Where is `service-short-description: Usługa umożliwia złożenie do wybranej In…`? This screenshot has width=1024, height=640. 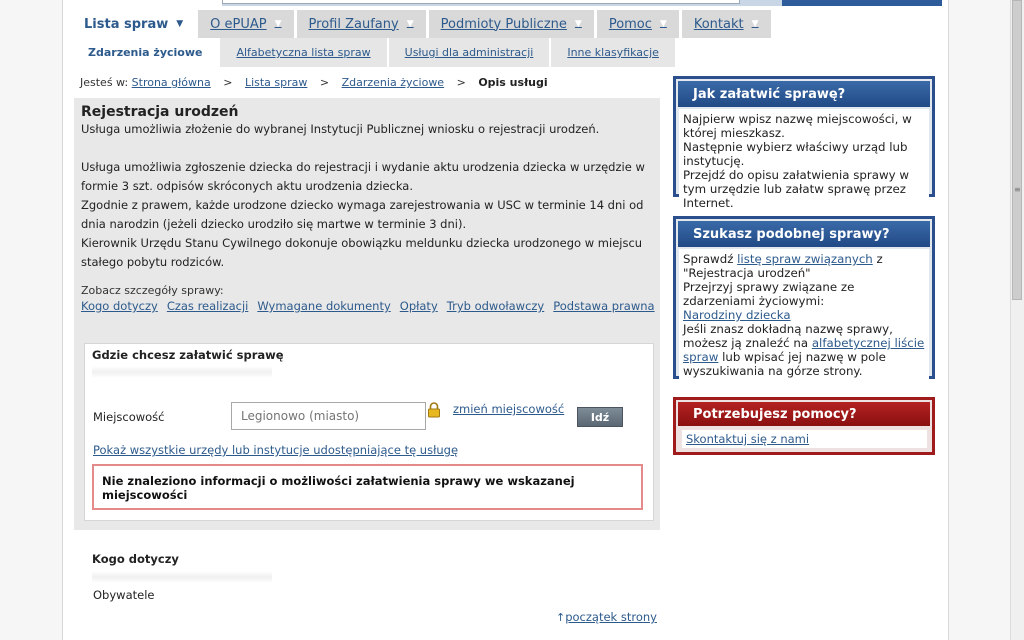 service-short-description: Usługa umożliwia złożenie do wybranej In… is located at coordinates (340, 129).